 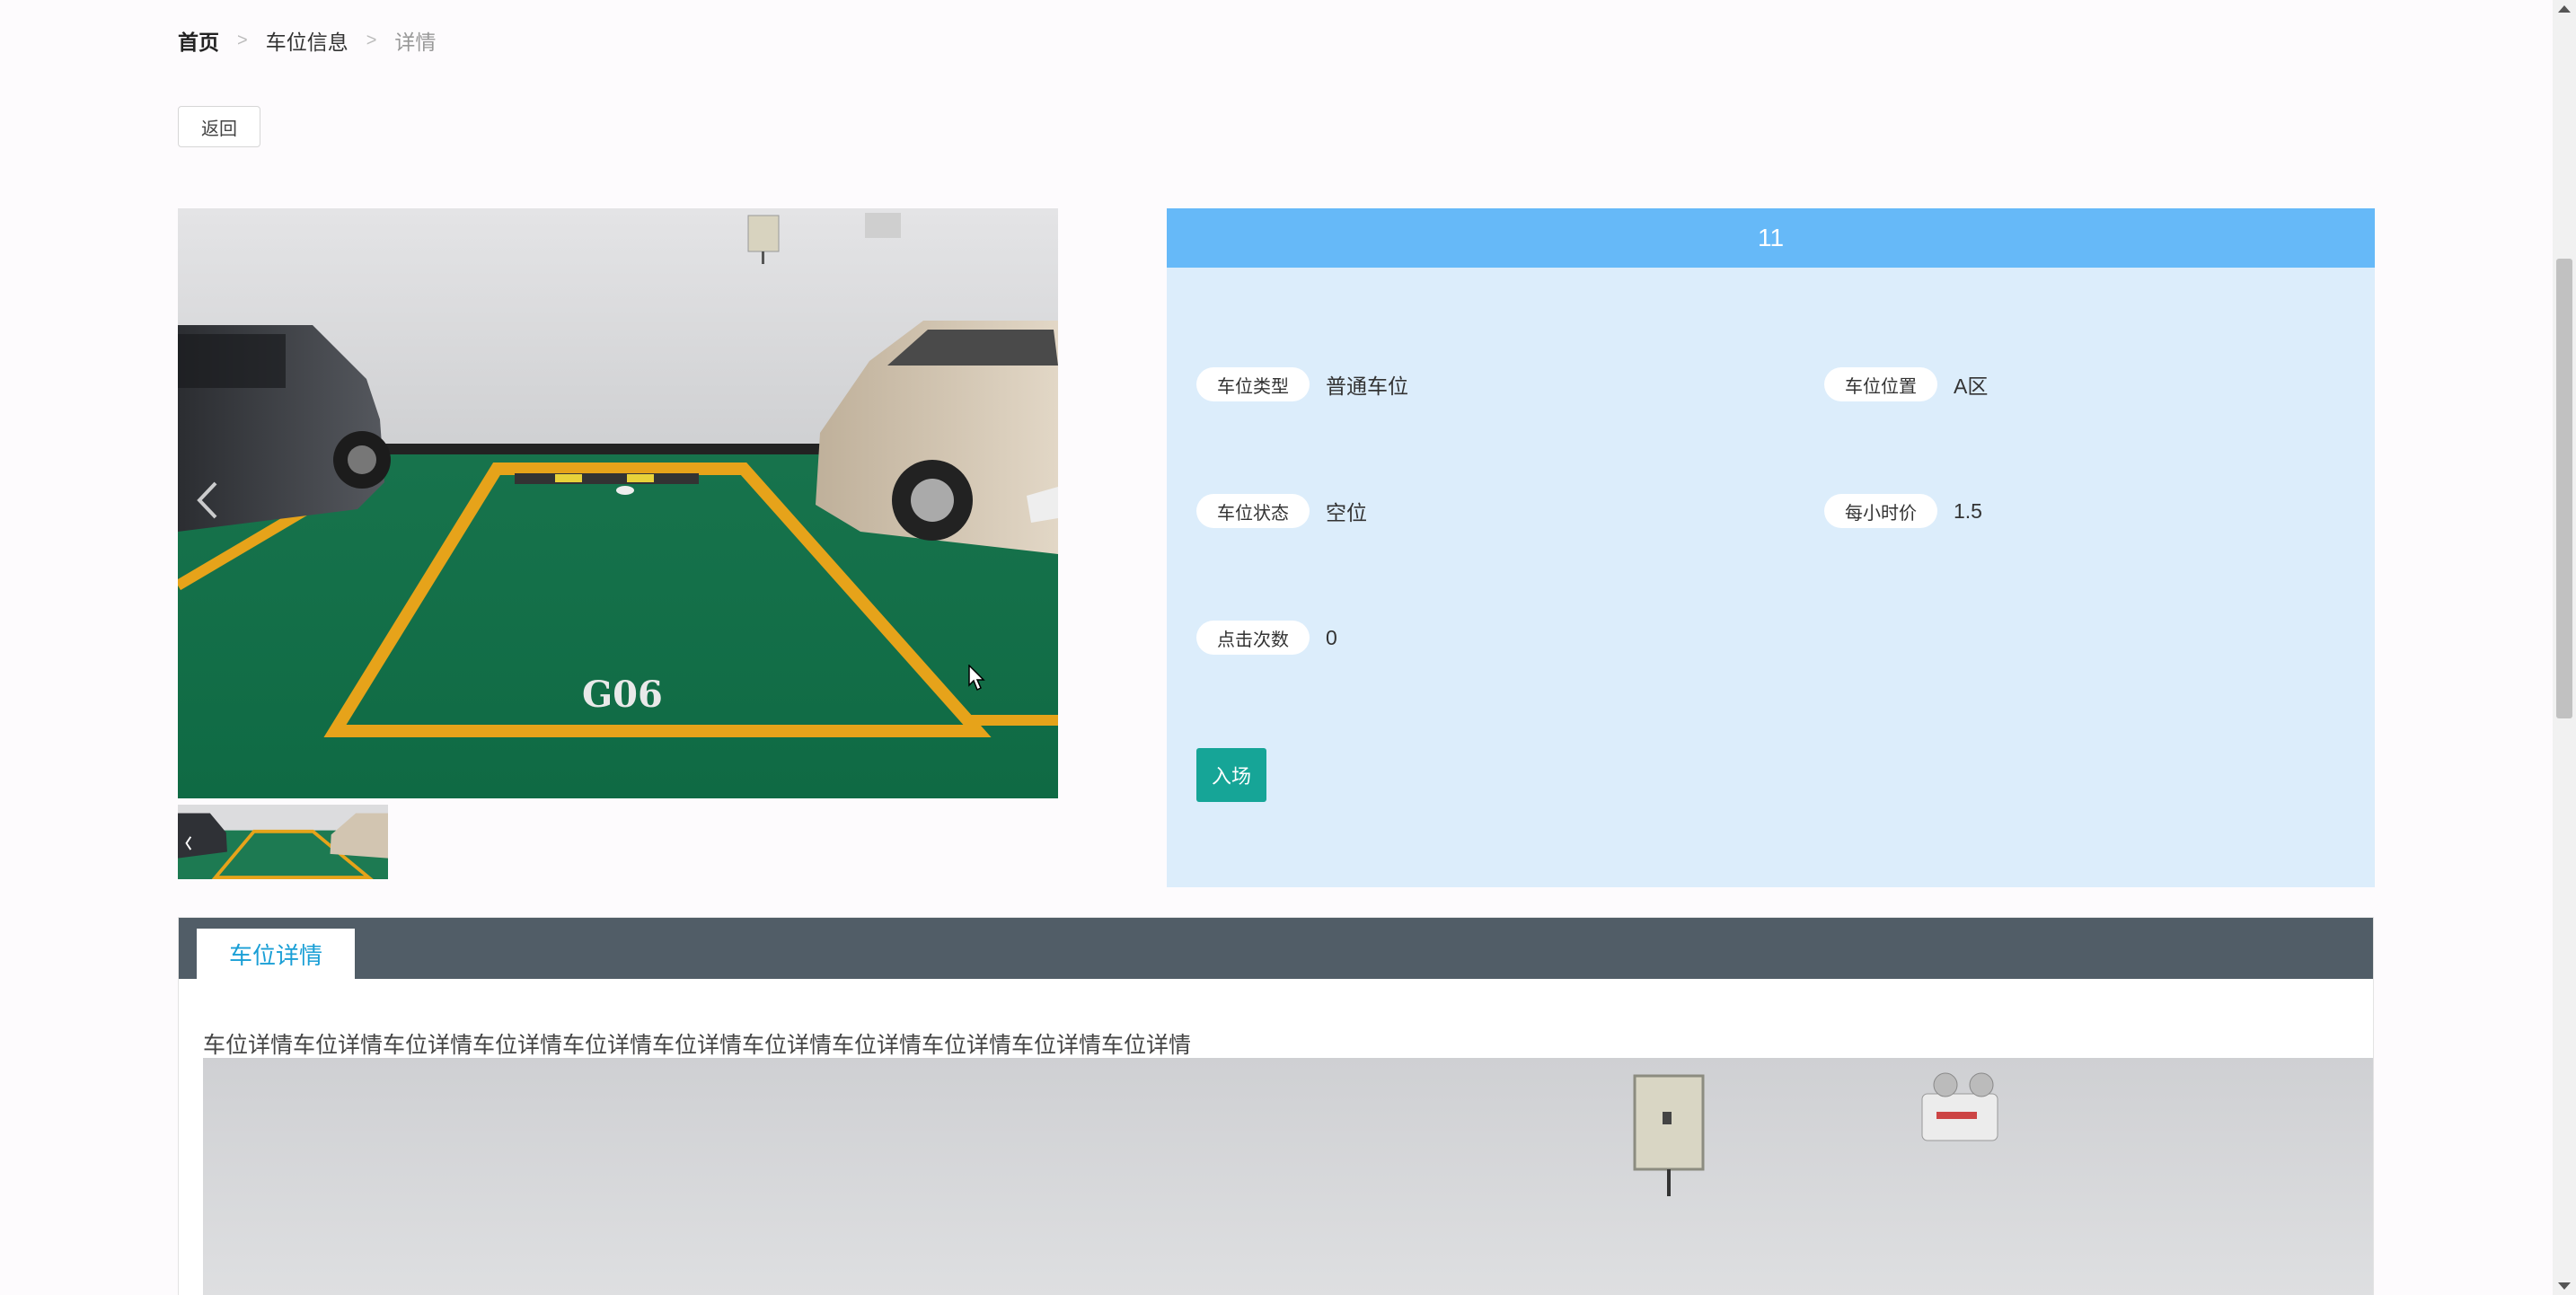 What do you see at coordinates (976, 678) in the screenshot?
I see `mouse-cursor-icon` at bounding box center [976, 678].